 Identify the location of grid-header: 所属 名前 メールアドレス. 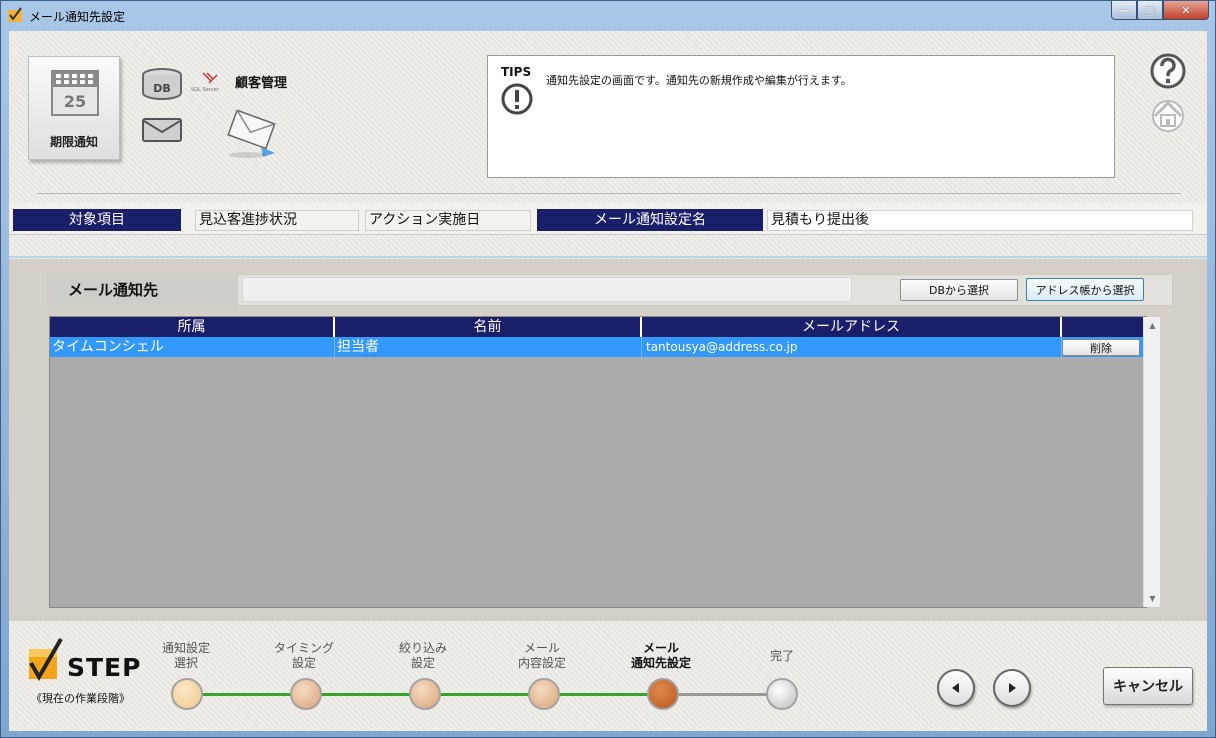
(596, 327).